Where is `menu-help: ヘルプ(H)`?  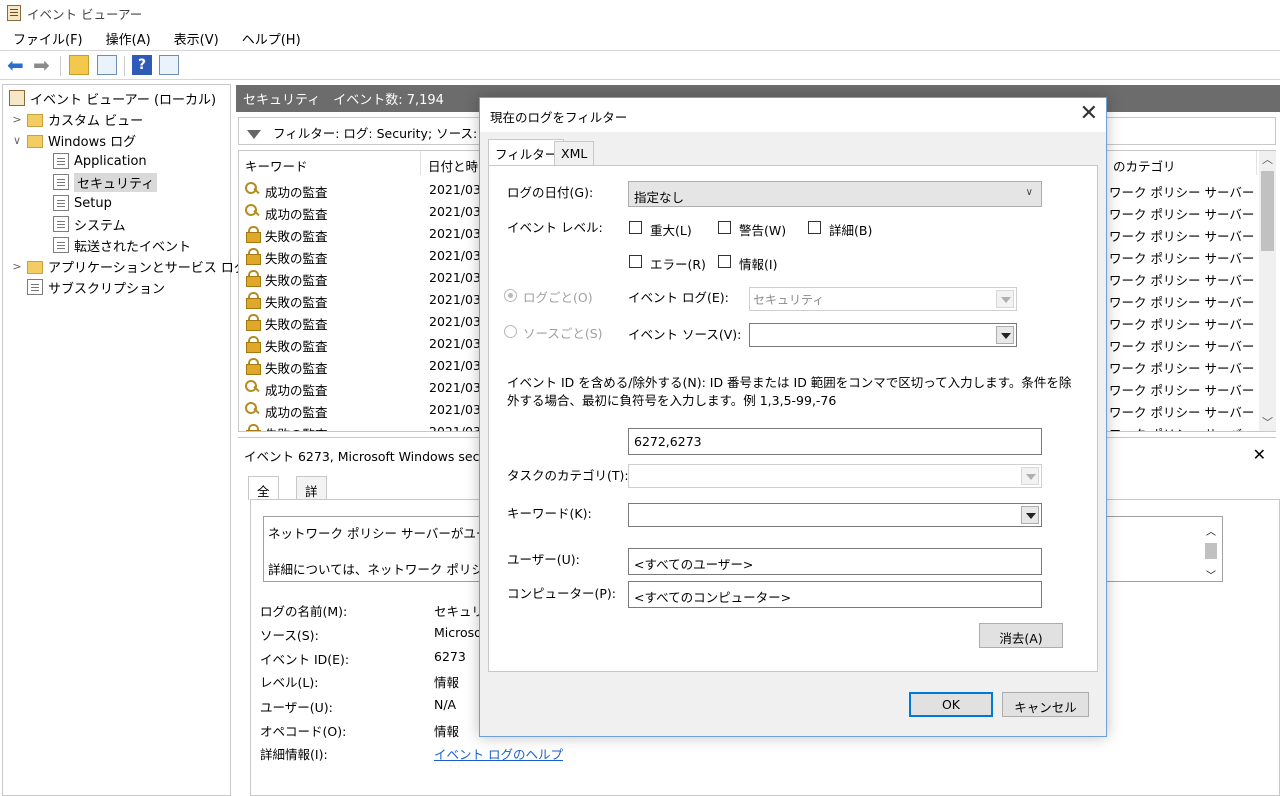 menu-help: ヘルプ(H) is located at coordinates (269, 38).